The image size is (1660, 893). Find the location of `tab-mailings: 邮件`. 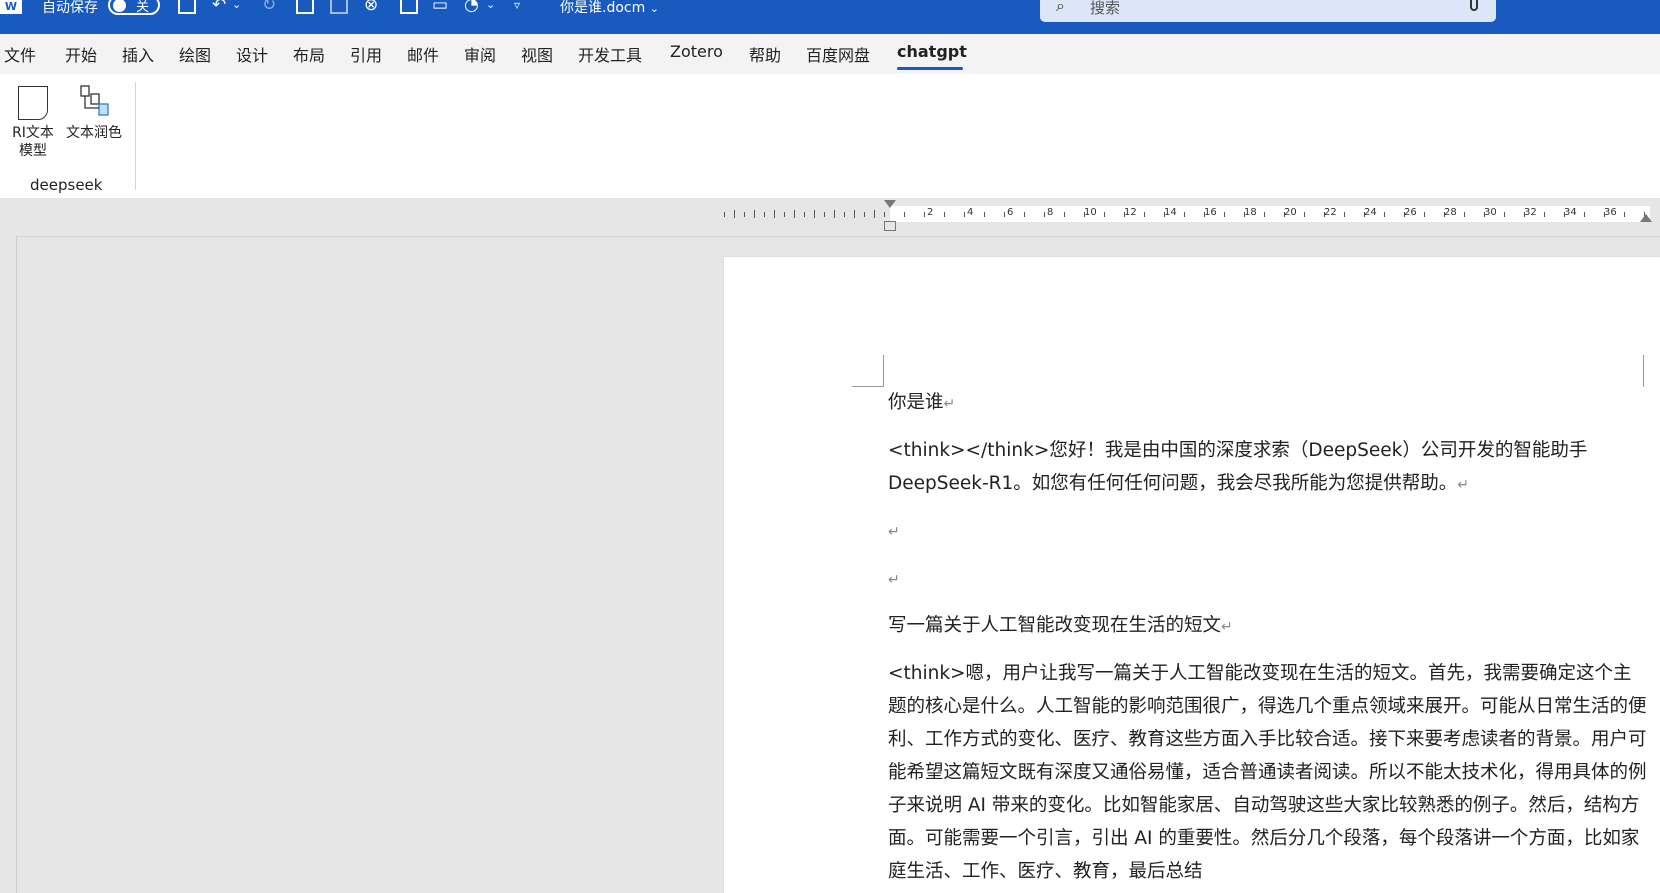

tab-mailings: 邮件 is located at coordinates (423, 54).